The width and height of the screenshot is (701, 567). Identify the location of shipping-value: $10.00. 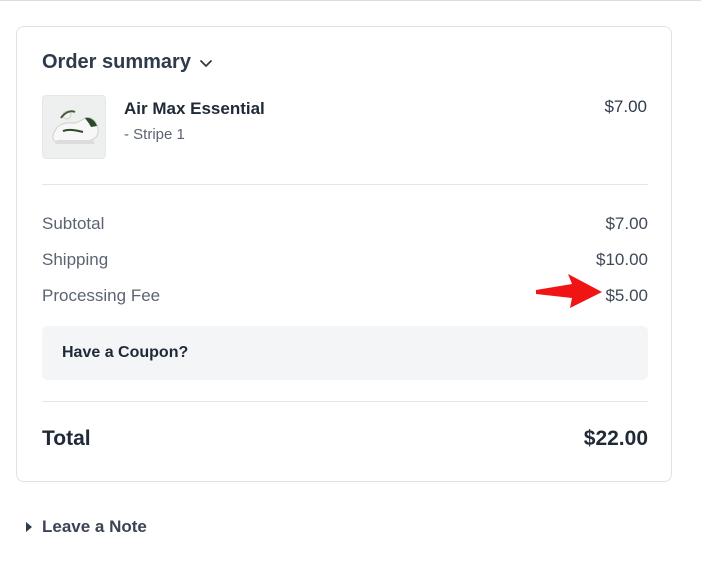
(622, 259).